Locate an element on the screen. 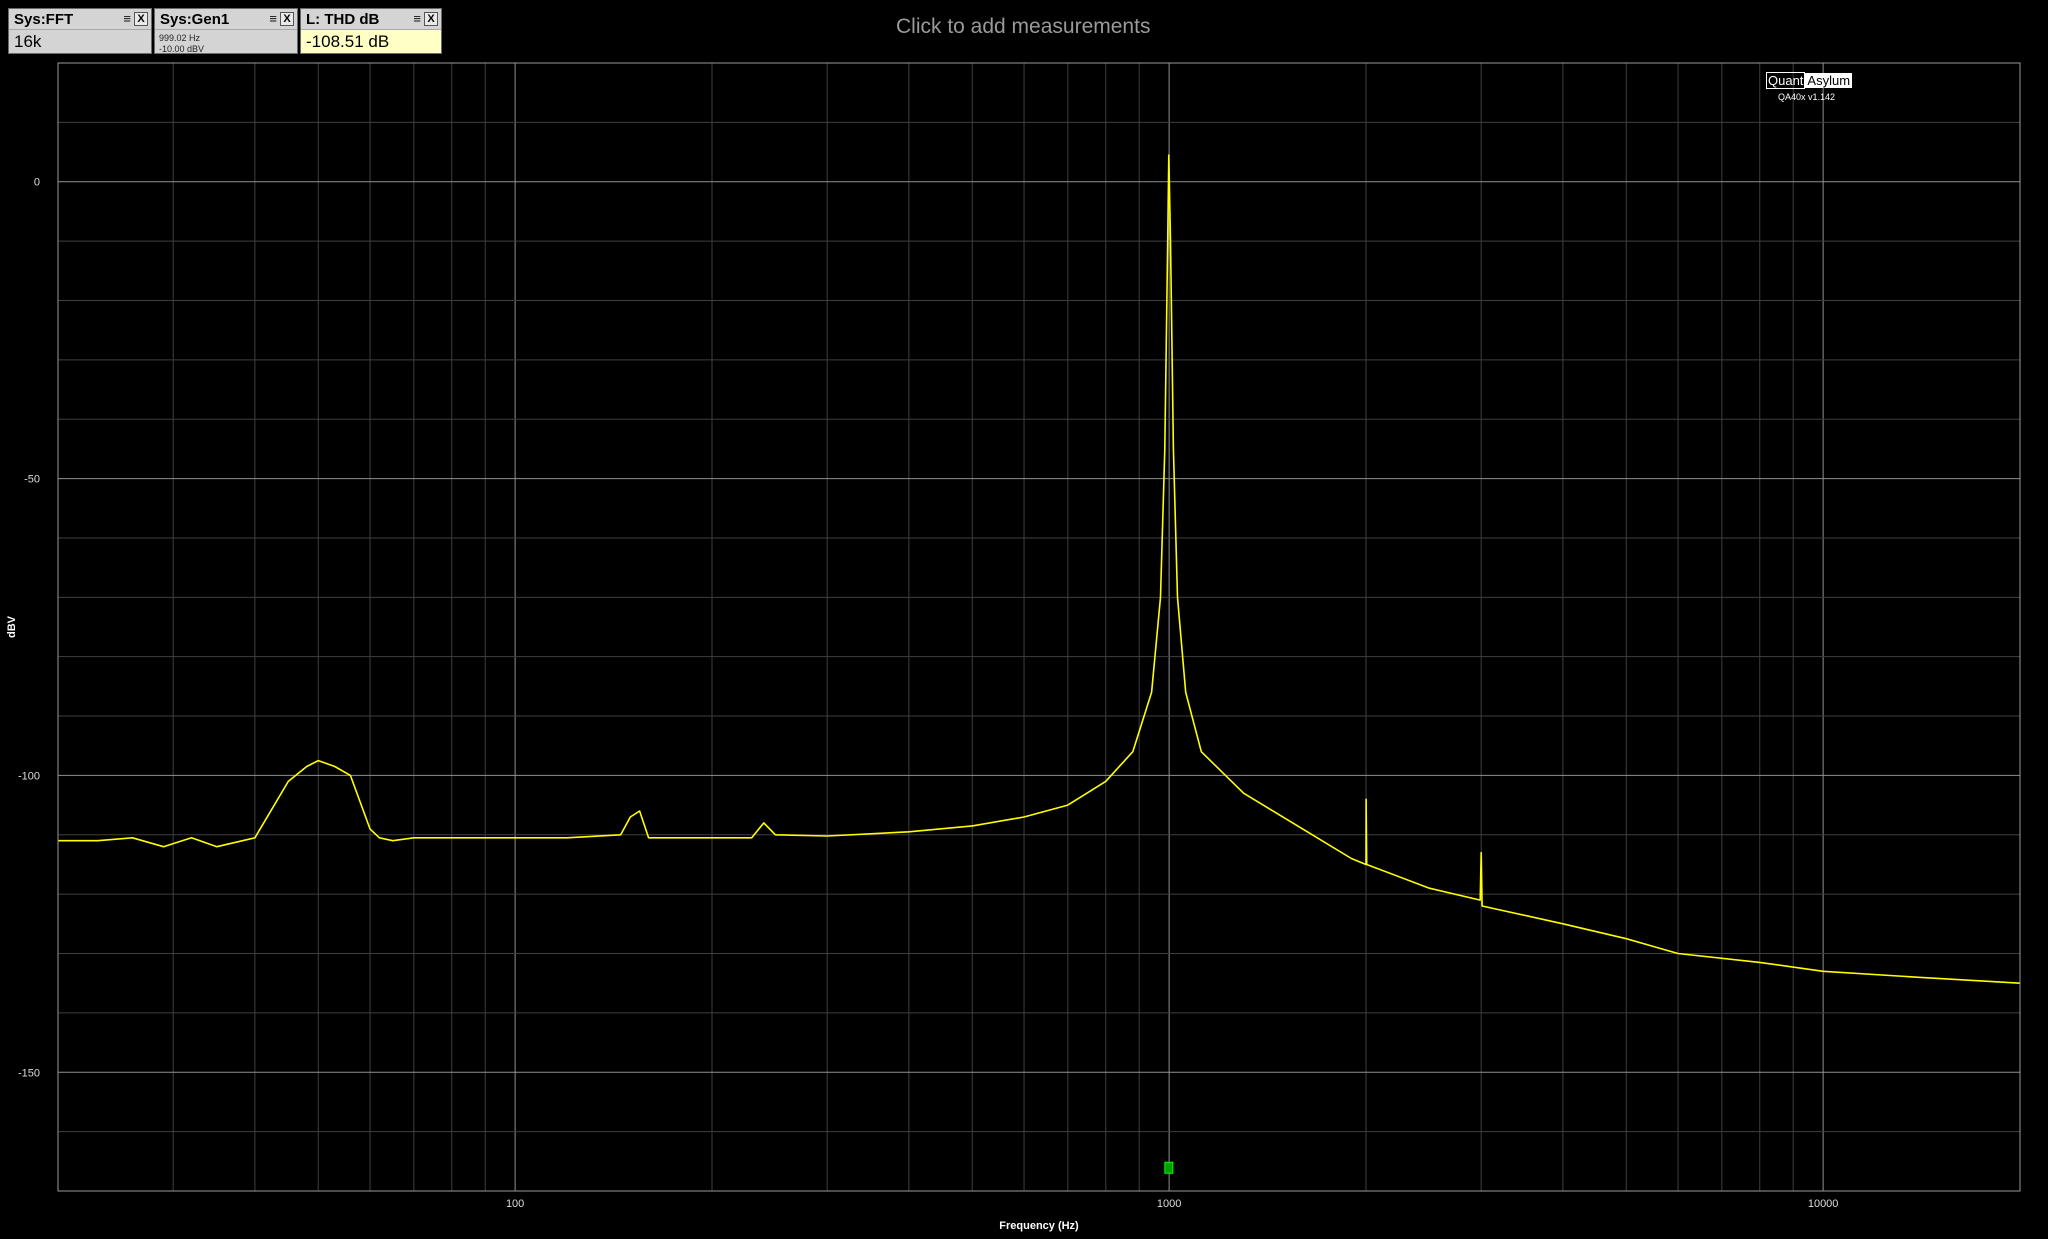 Image resolution: width=2048 pixels, height=1239 pixels. y-tick-label: 0 is located at coordinates (37, 183).